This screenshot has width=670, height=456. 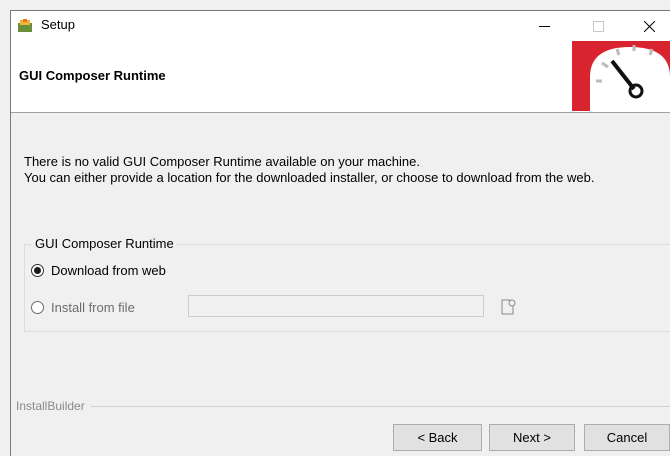 What do you see at coordinates (343, 406) in the screenshot?
I see `footer-divider` at bounding box center [343, 406].